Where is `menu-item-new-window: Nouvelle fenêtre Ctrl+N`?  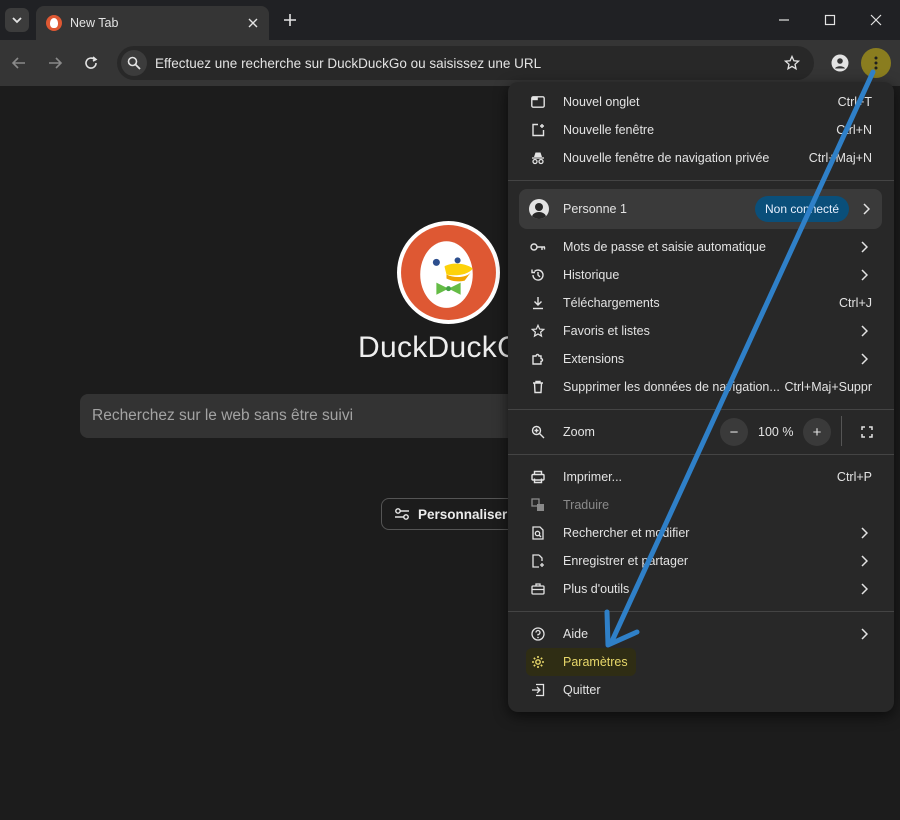
menu-item-new-window: Nouvelle fenêtre Ctrl+N is located at coordinates (701, 130).